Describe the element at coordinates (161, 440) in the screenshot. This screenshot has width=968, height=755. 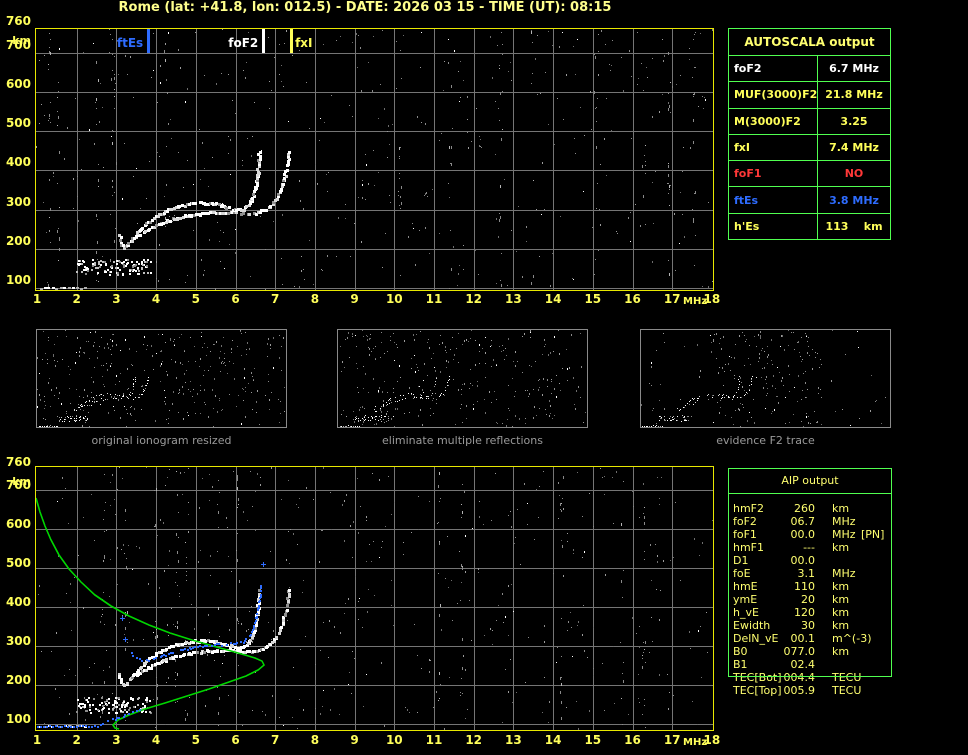
I see `thumbnail-caption: original ionogram resized` at that location.